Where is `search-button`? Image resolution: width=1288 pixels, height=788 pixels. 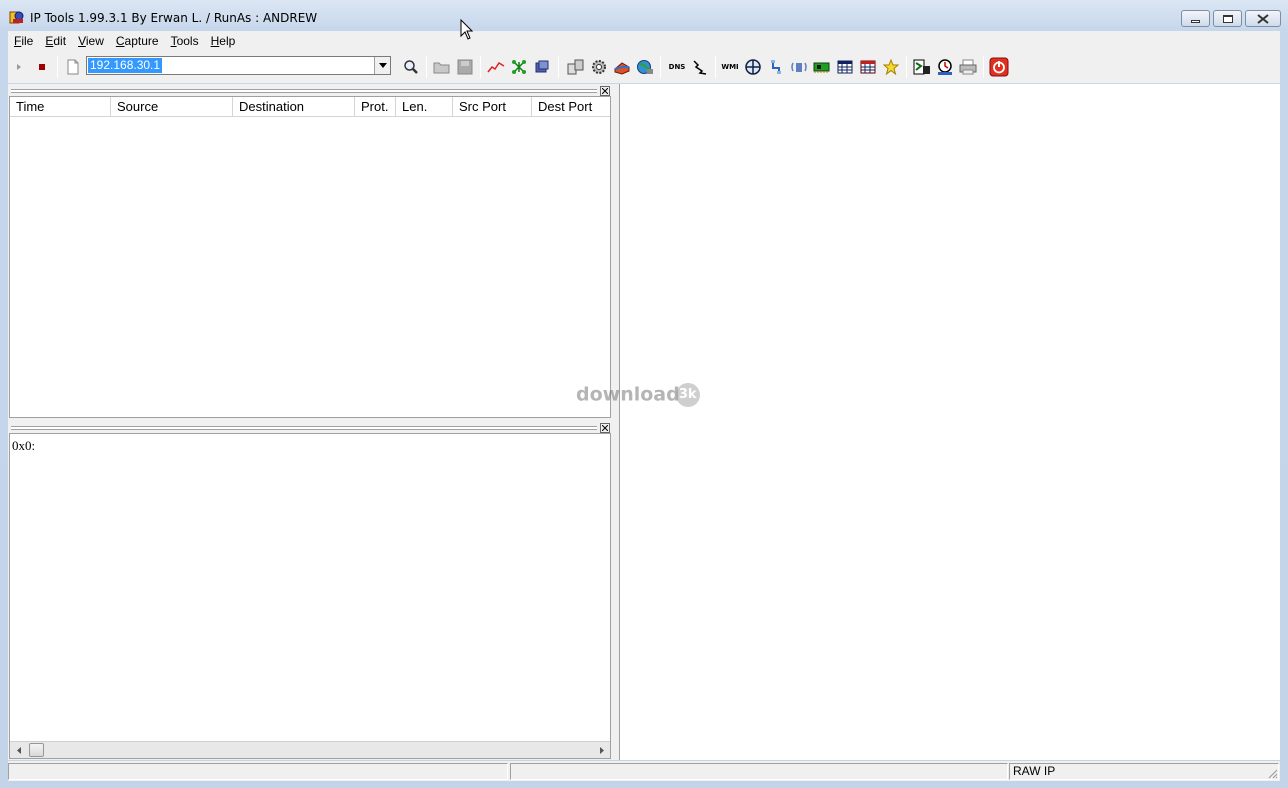 search-button is located at coordinates (411, 67).